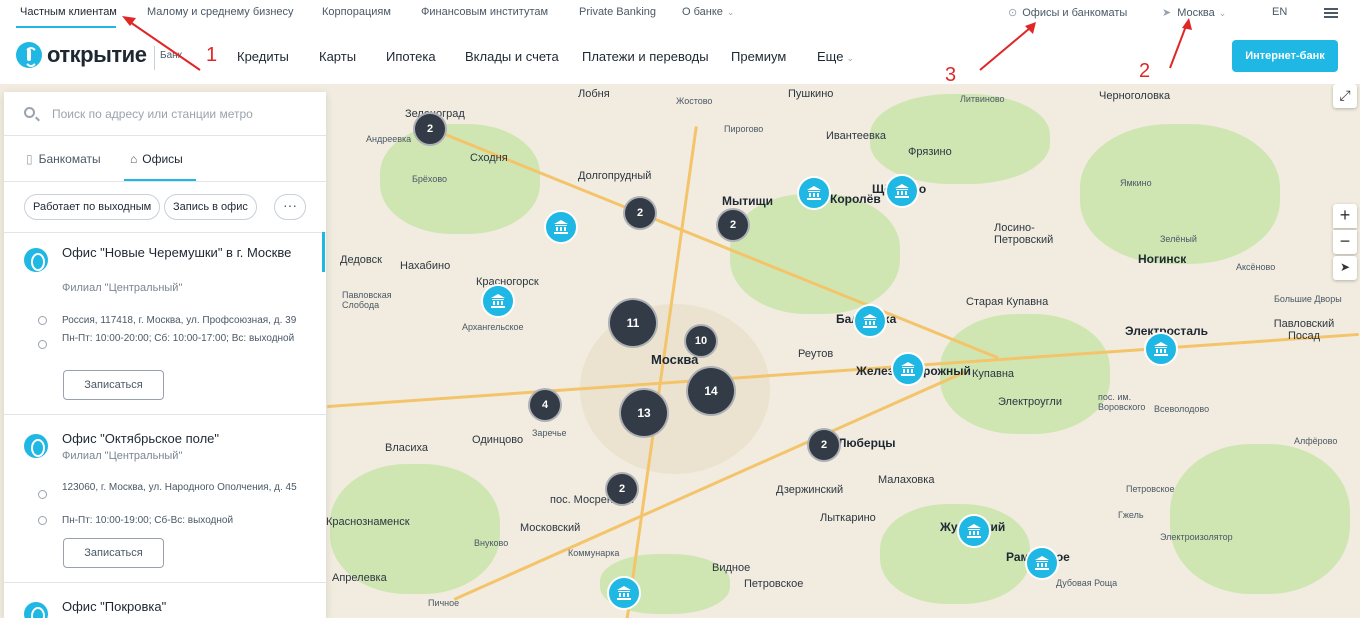  What do you see at coordinates (951, 75) in the screenshot?
I see `annotation-label: 3` at bounding box center [951, 75].